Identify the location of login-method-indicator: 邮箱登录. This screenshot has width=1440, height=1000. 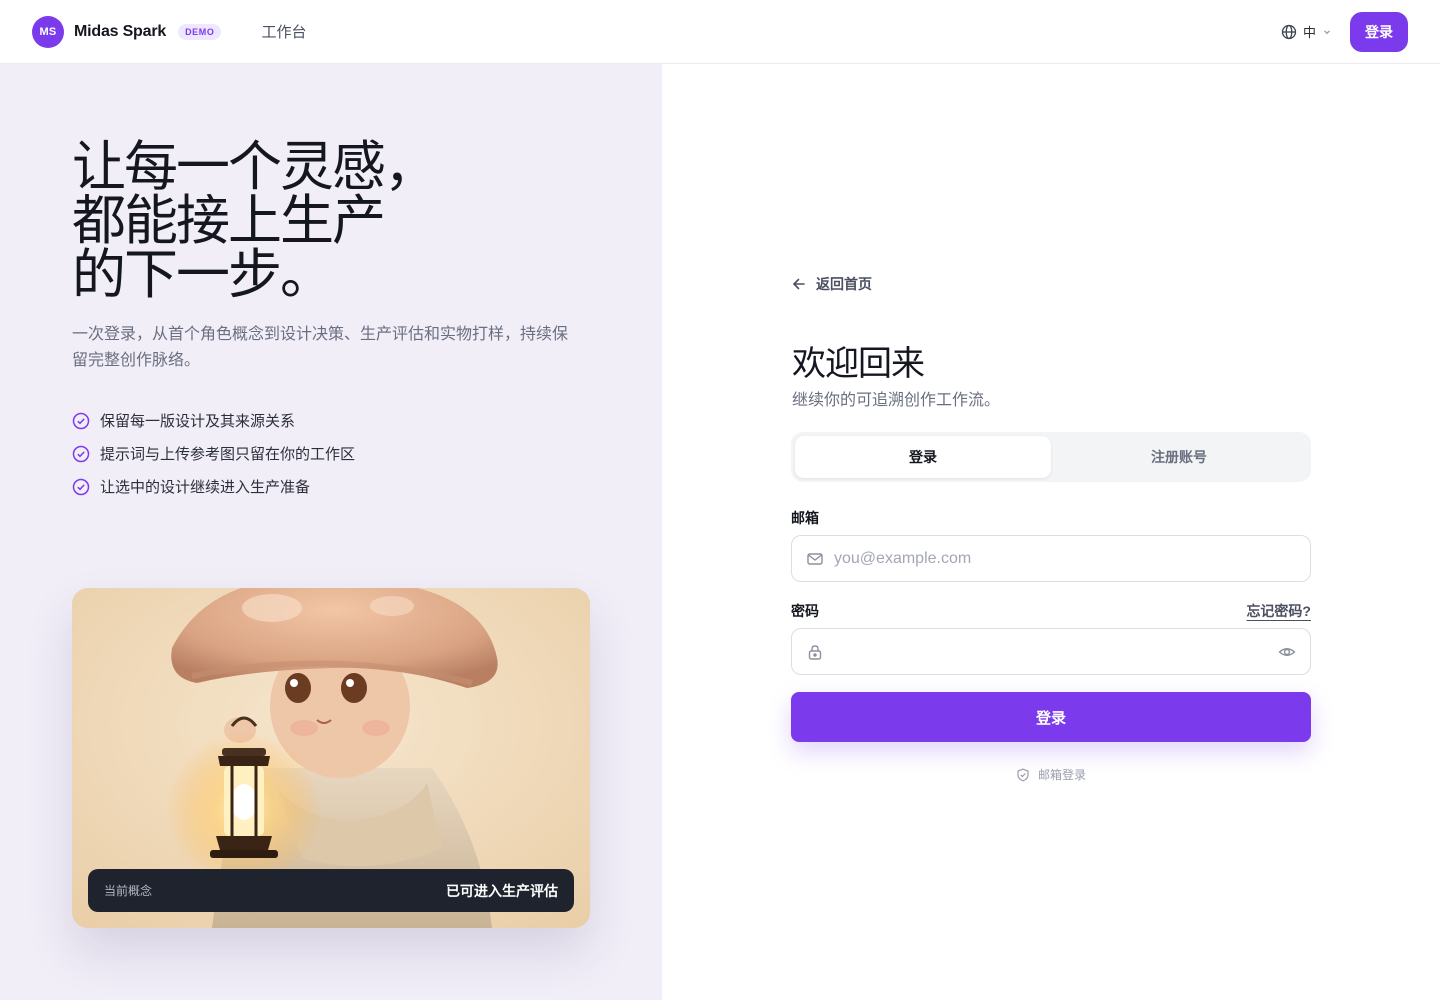
(1051, 774).